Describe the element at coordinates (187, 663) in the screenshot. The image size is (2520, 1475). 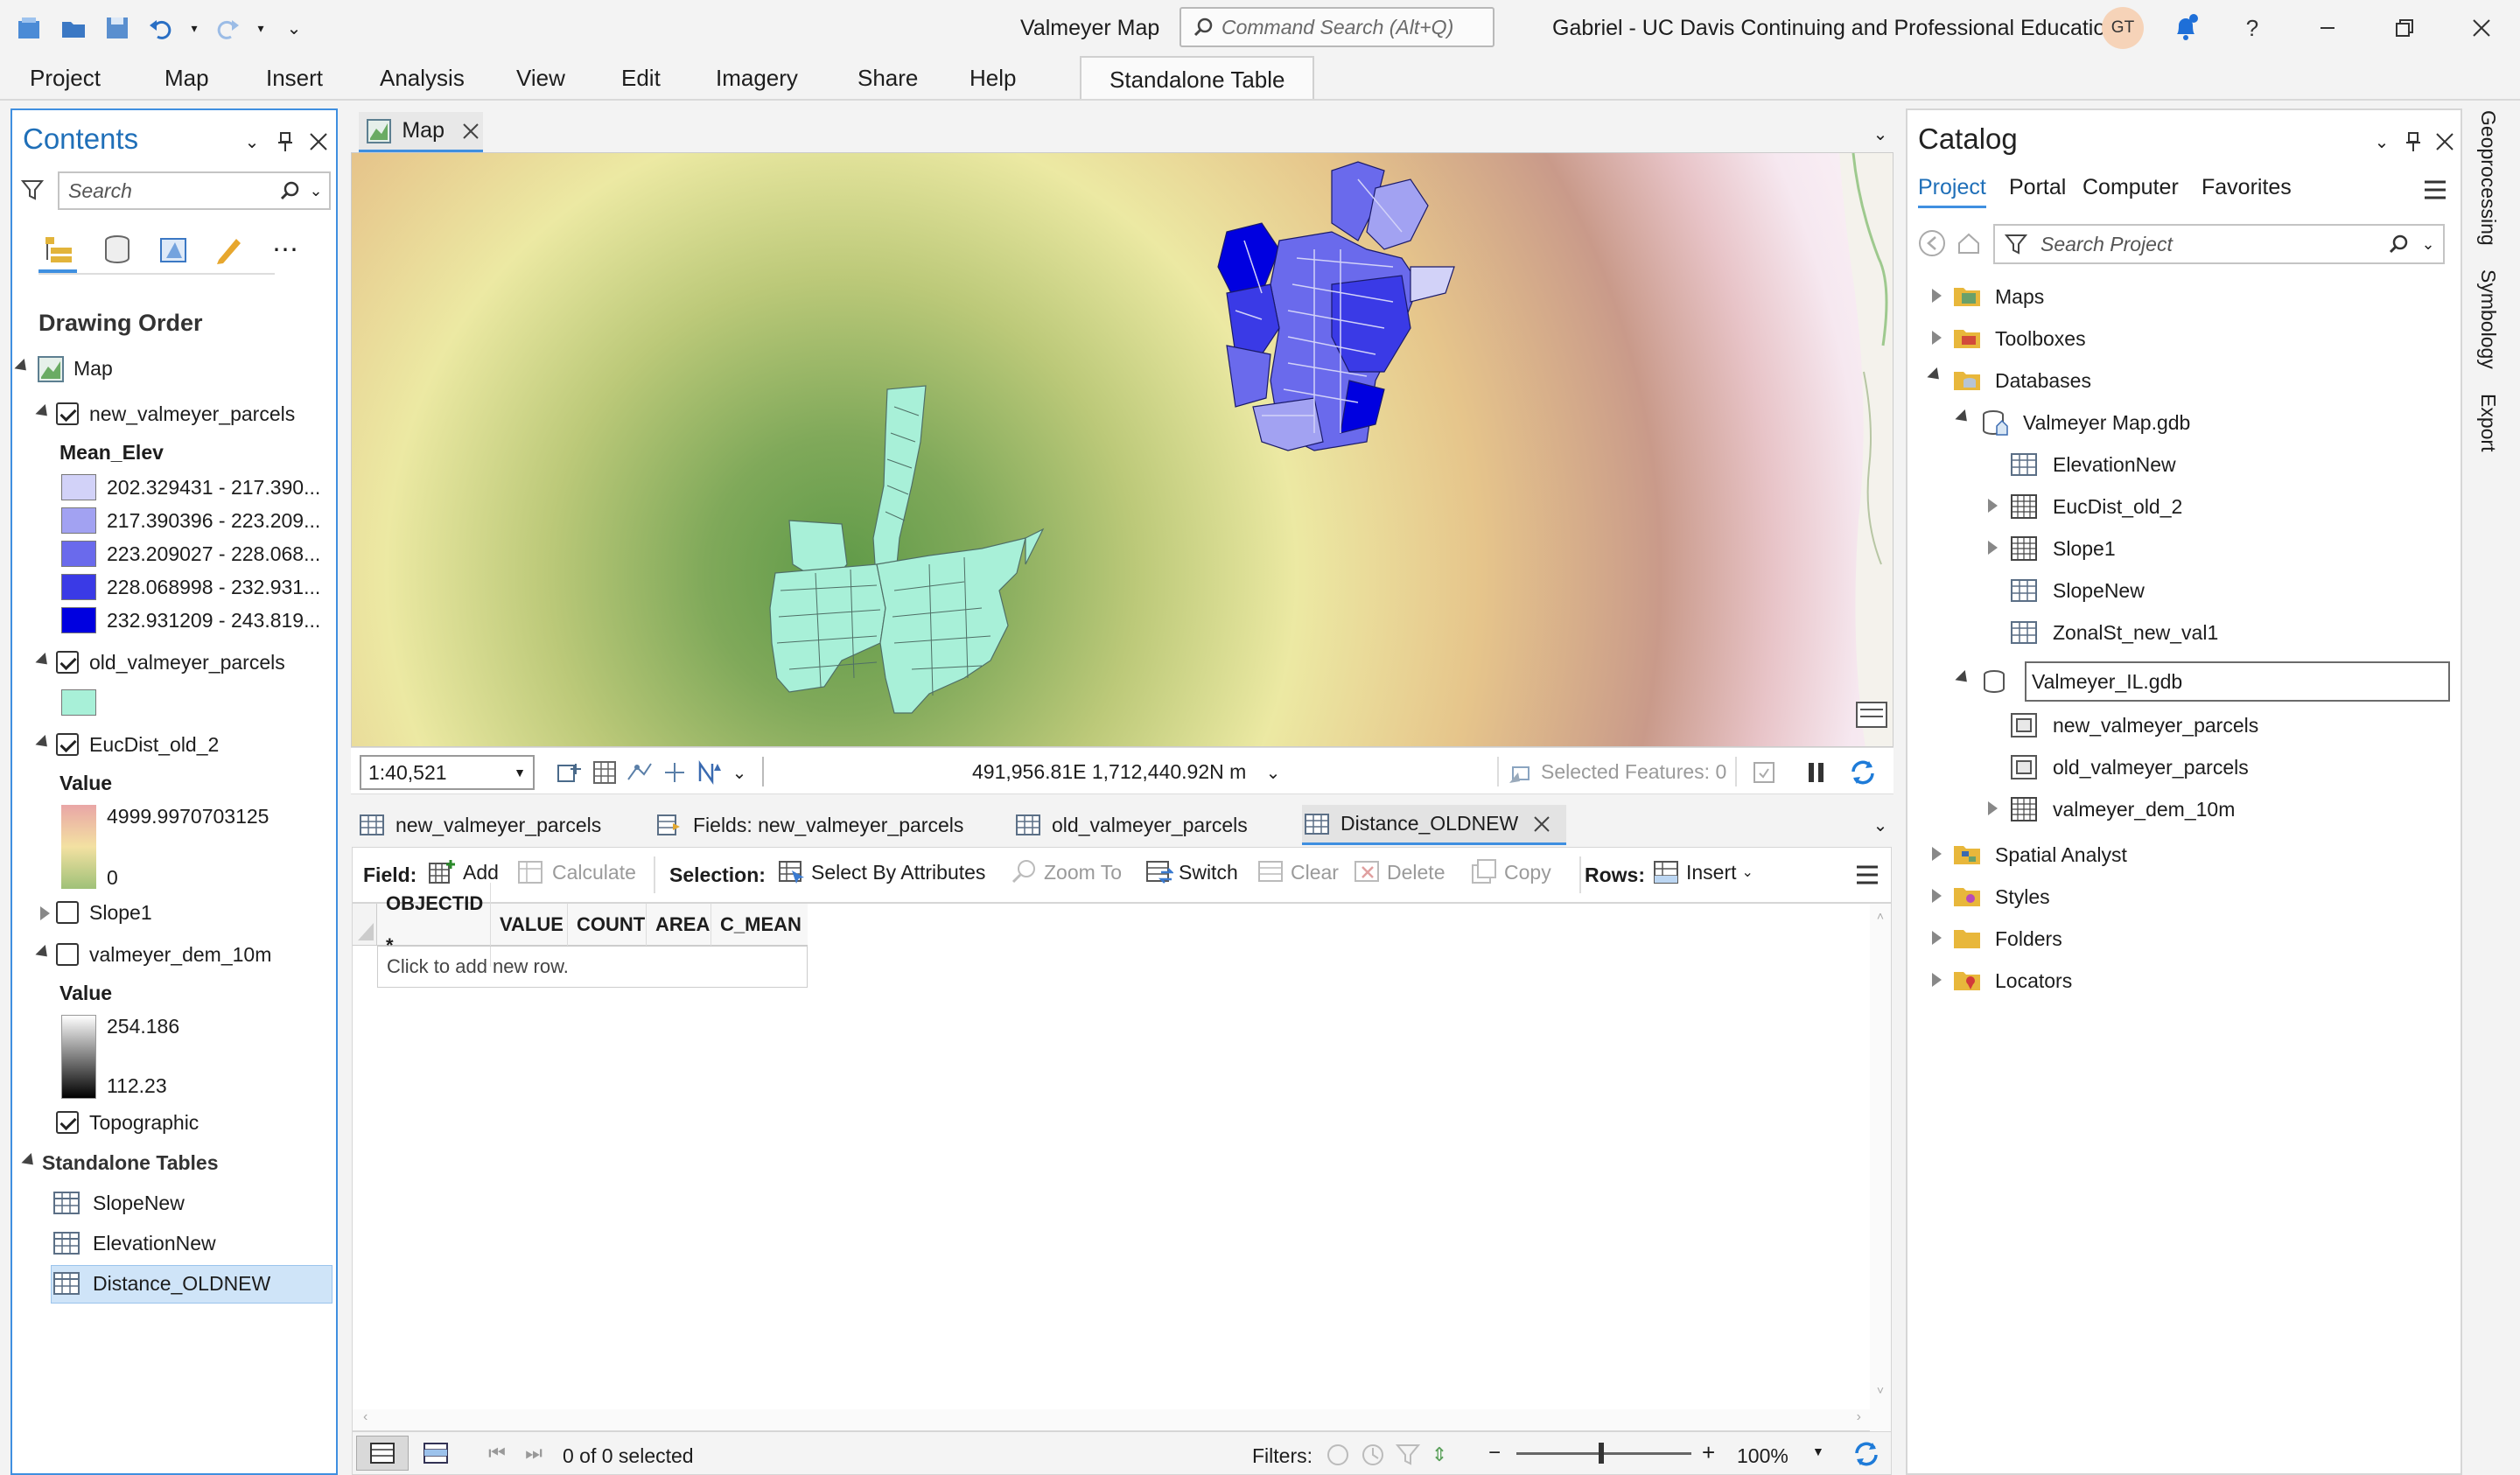
I see `layer-old-valmeyer-parcels: old_valmeyer_parcels` at that location.